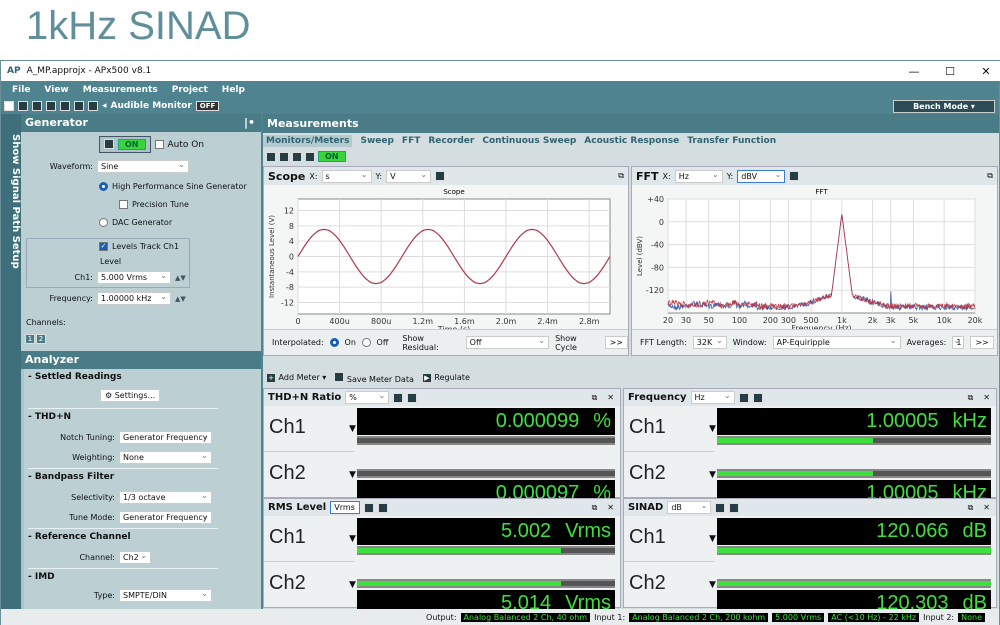 Image resolution: width=1000 pixels, height=625 pixels. Describe the element at coordinates (79, 537) in the screenshot. I see `reference-channel-section: - Reference Channel` at that location.